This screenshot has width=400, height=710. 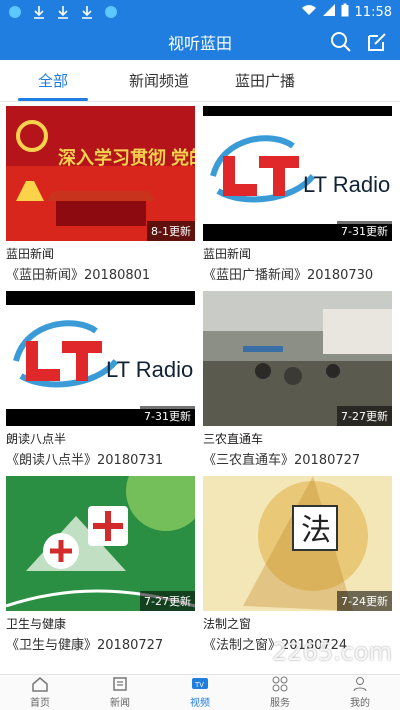 What do you see at coordinates (159, 80) in the screenshot?
I see `tab-news-channel: 新闻频道` at bounding box center [159, 80].